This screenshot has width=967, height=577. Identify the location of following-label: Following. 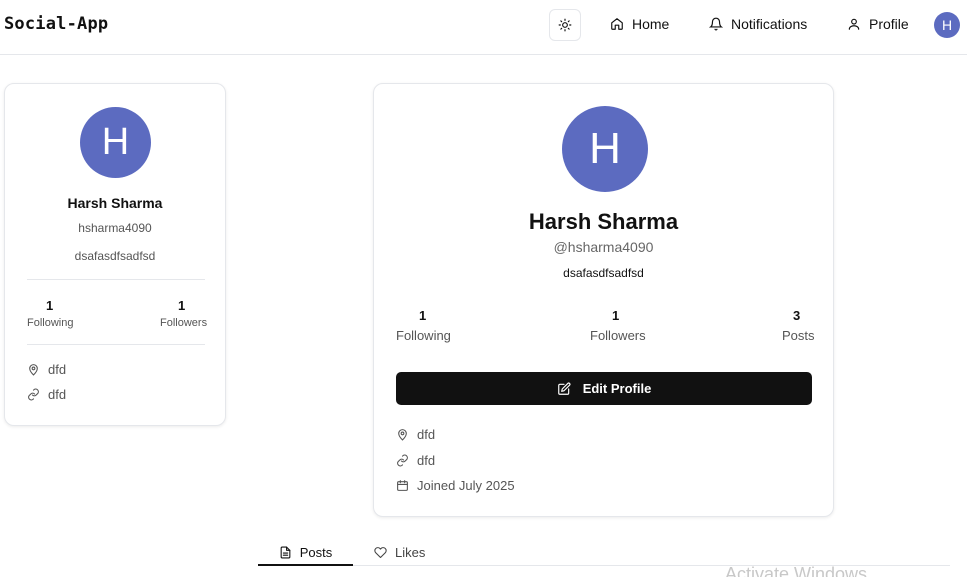
(423, 335).